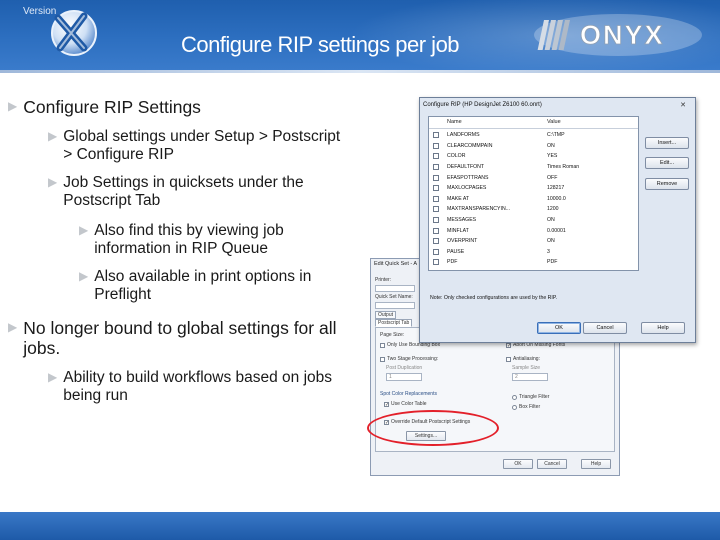 This screenshot has height=540, width=720. What do you see at coordinates (533, 177) in the screenshot?
I see `config-row: EFASPOTTRANS OFF` at bounding box center [533, 177].